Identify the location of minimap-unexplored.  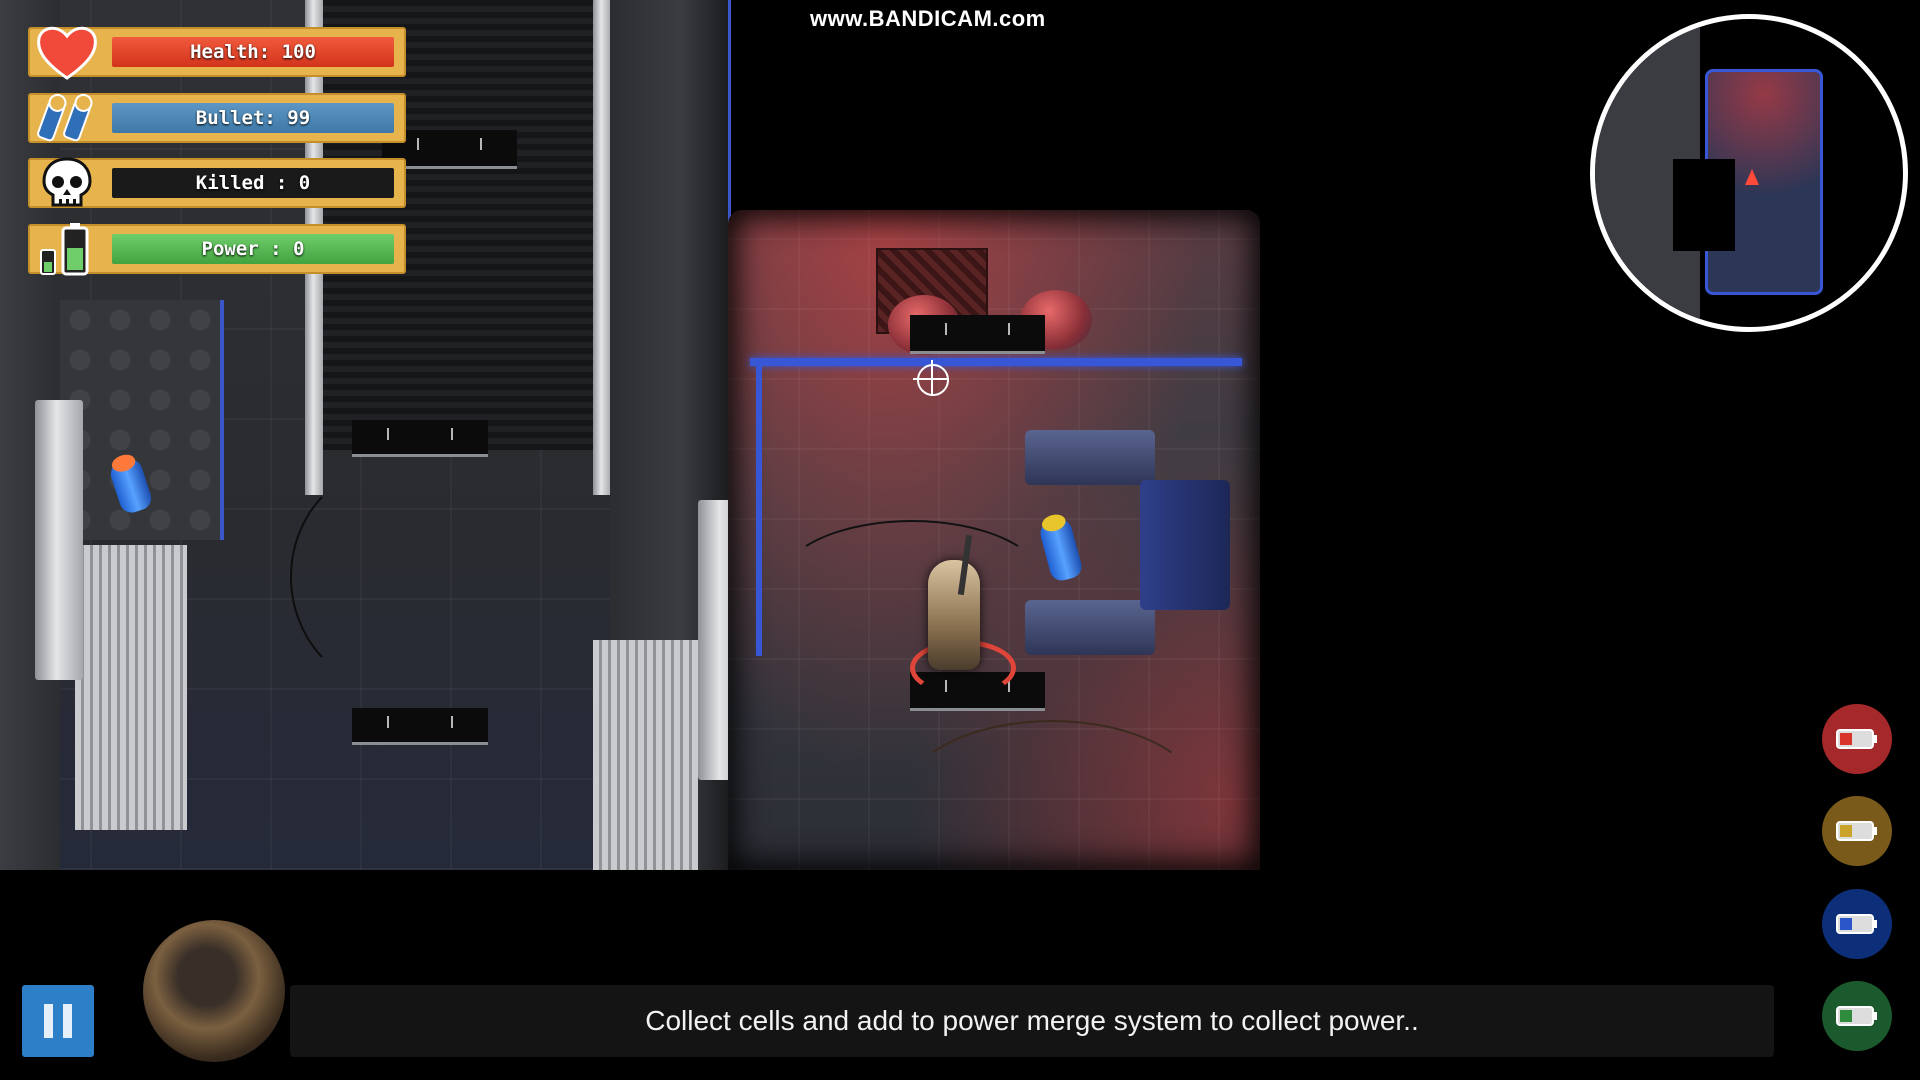
(1704, 205).